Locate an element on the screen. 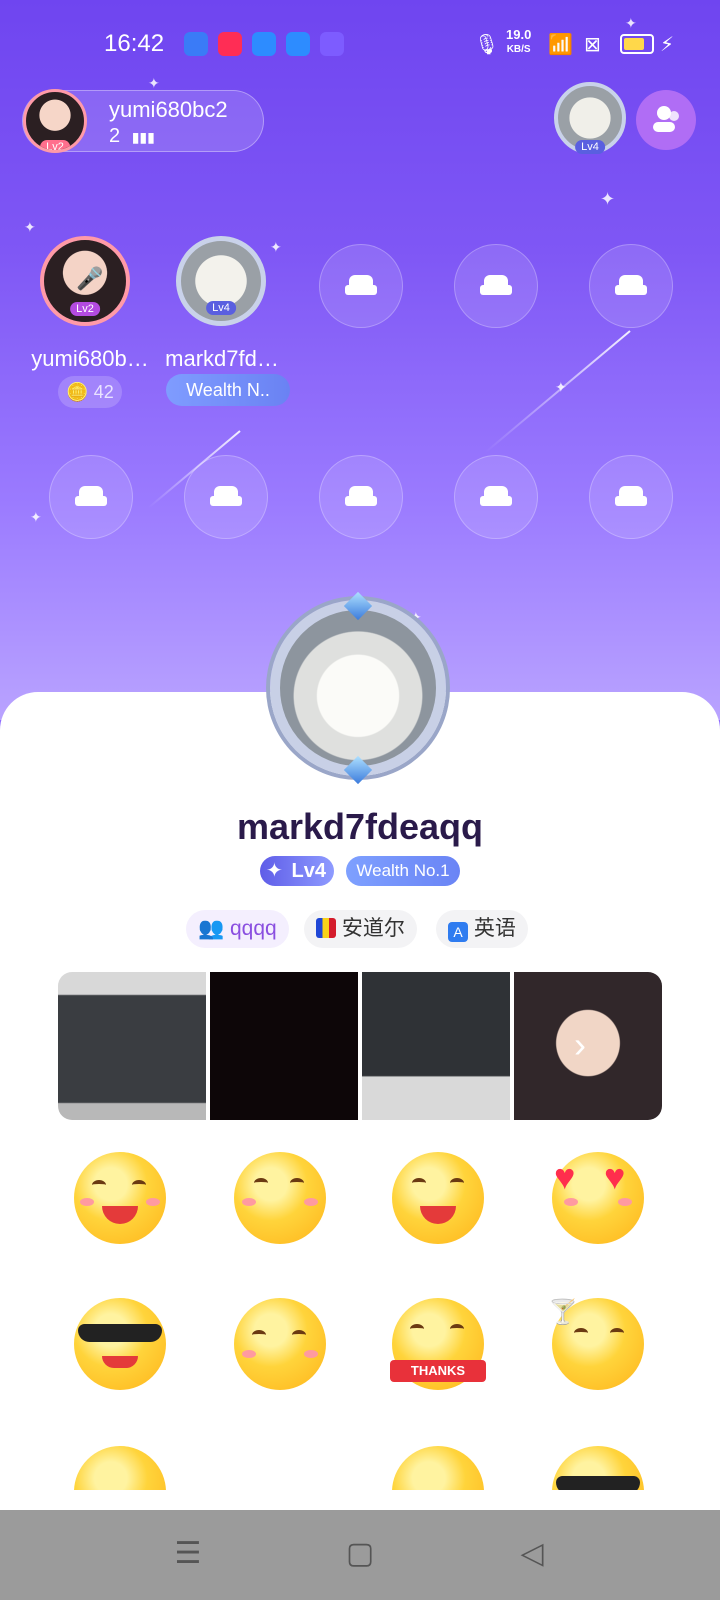 Image resolution: width=720 pixels, height=1600 pixels. coin-icon: 🪙 is located at coordinates (77, 392).